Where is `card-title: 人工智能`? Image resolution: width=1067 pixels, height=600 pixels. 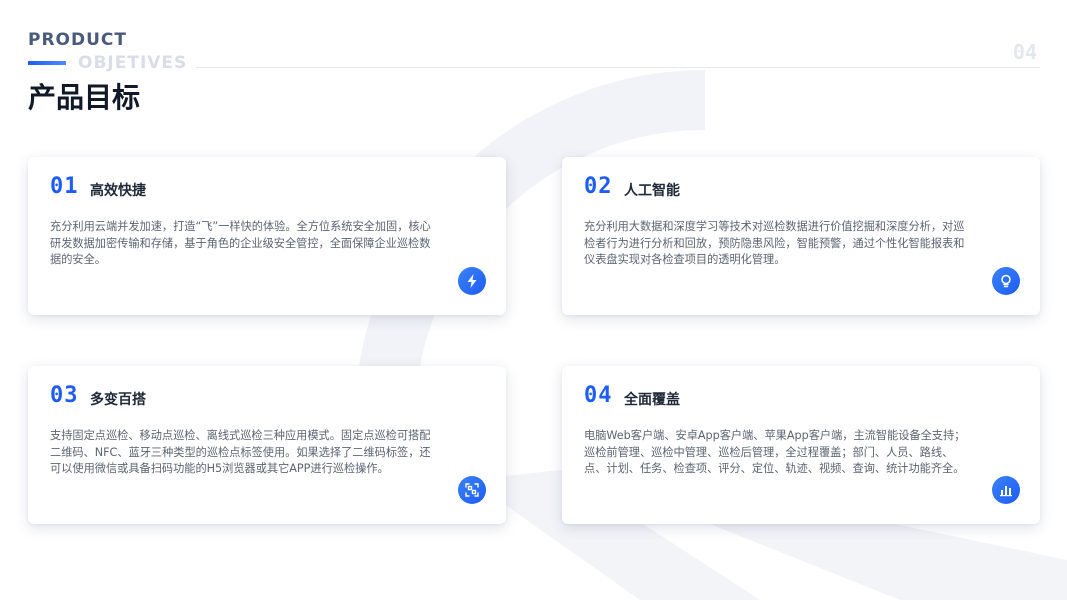
card-title: 人工智能 is located at coordinates (652, 191).